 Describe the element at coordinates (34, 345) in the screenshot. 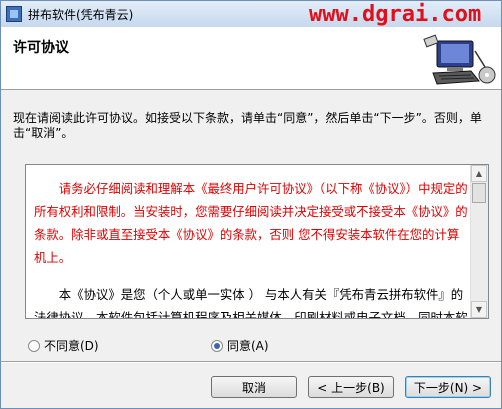

I see `disagree-radio` at that location.